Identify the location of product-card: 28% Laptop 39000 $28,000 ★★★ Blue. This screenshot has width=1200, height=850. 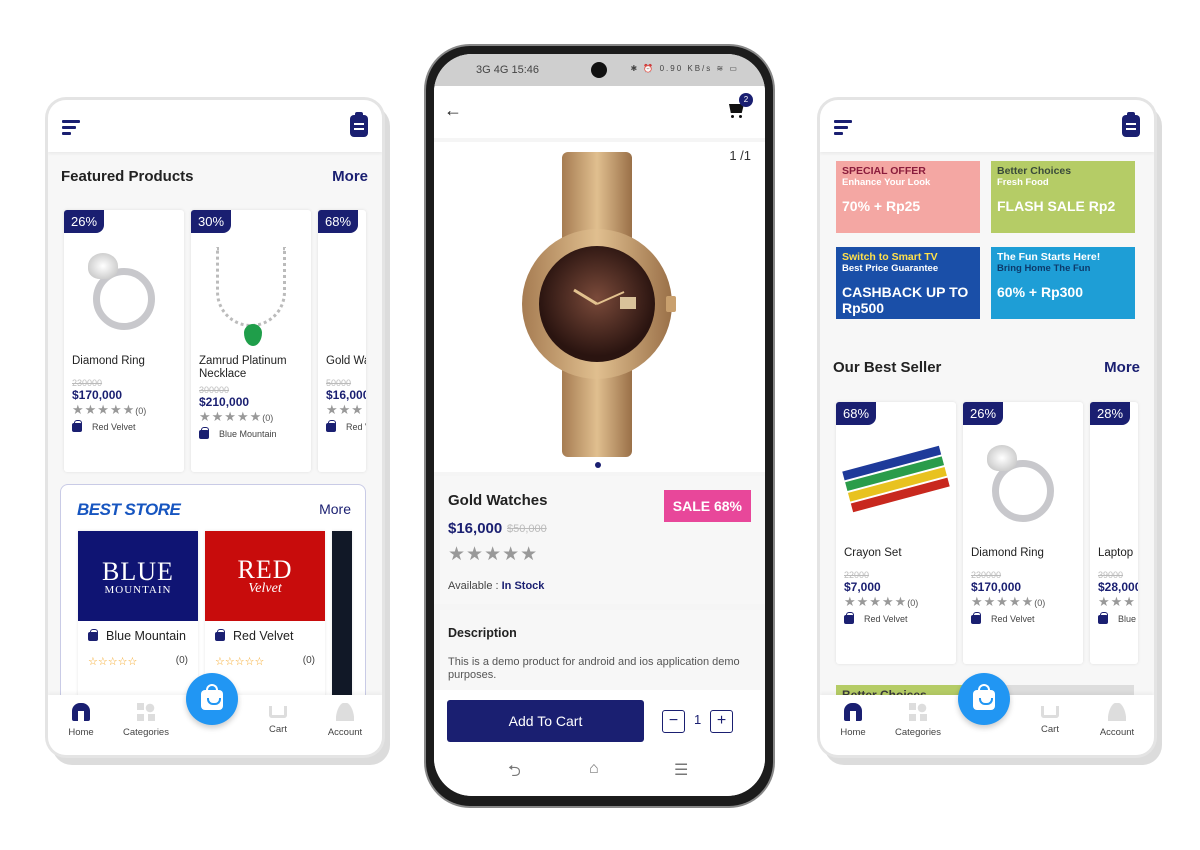
(1114, 533).